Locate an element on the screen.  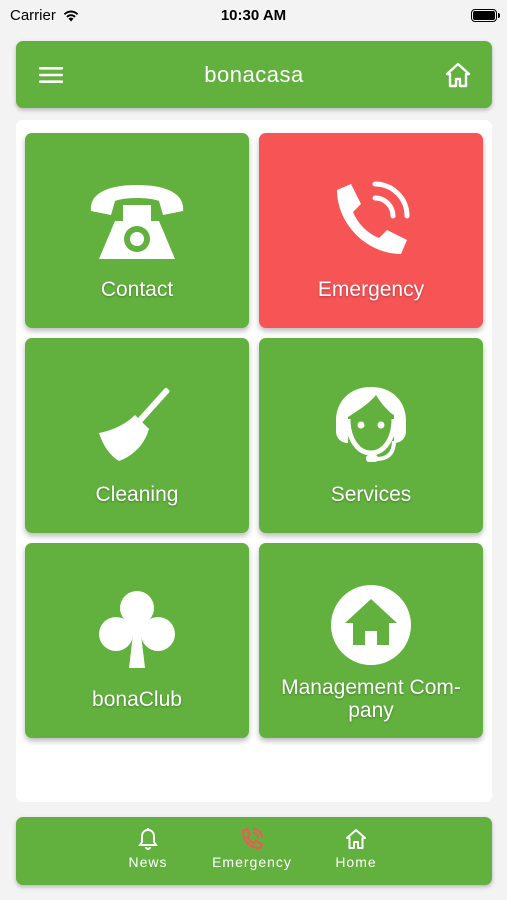
services-label: Services is located at coordinates (371, 494).